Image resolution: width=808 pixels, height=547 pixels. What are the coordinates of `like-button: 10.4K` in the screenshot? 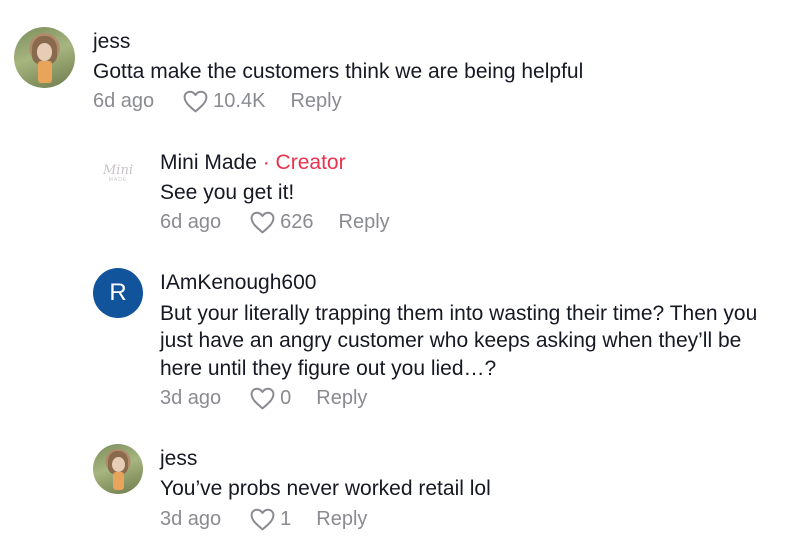 It's located at (223, 101).